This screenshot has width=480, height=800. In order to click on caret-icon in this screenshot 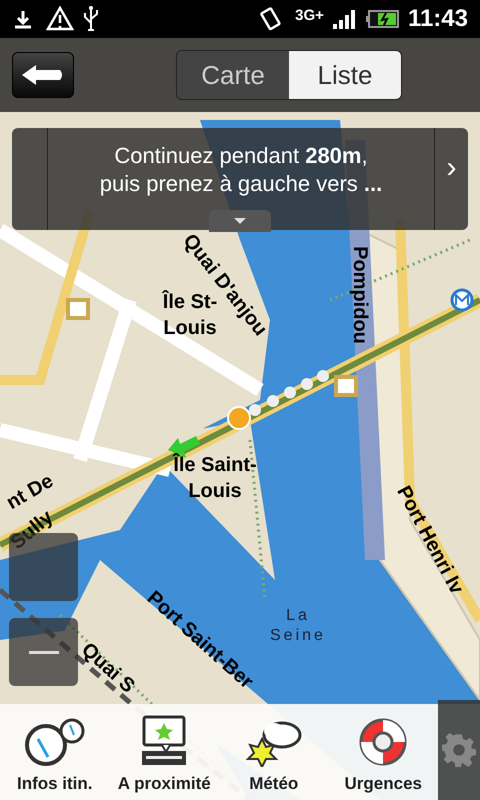, I will do `click(240, 221)`.